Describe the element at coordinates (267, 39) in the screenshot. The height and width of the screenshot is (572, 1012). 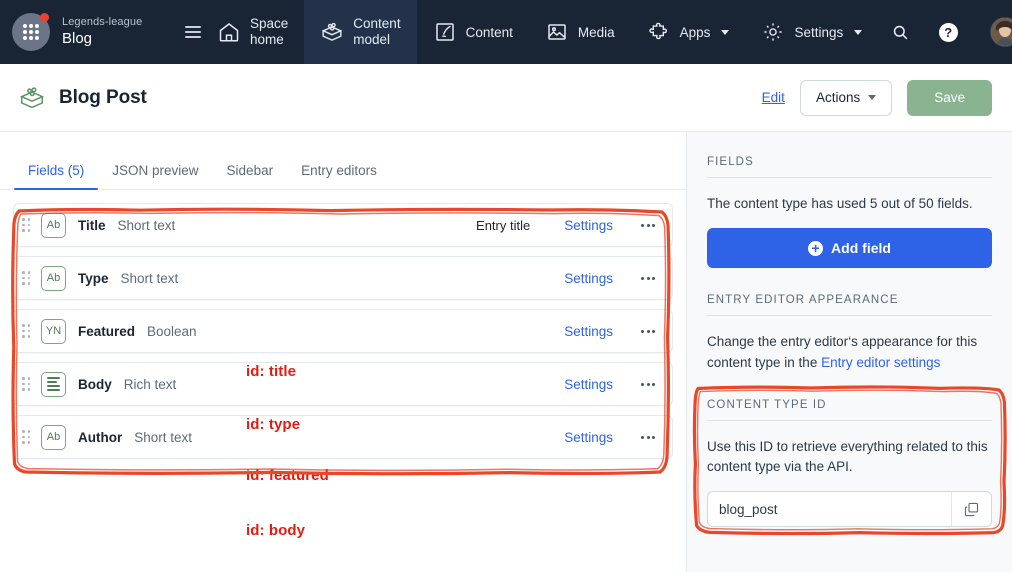
I see `nav-label-line2: home` at that location.